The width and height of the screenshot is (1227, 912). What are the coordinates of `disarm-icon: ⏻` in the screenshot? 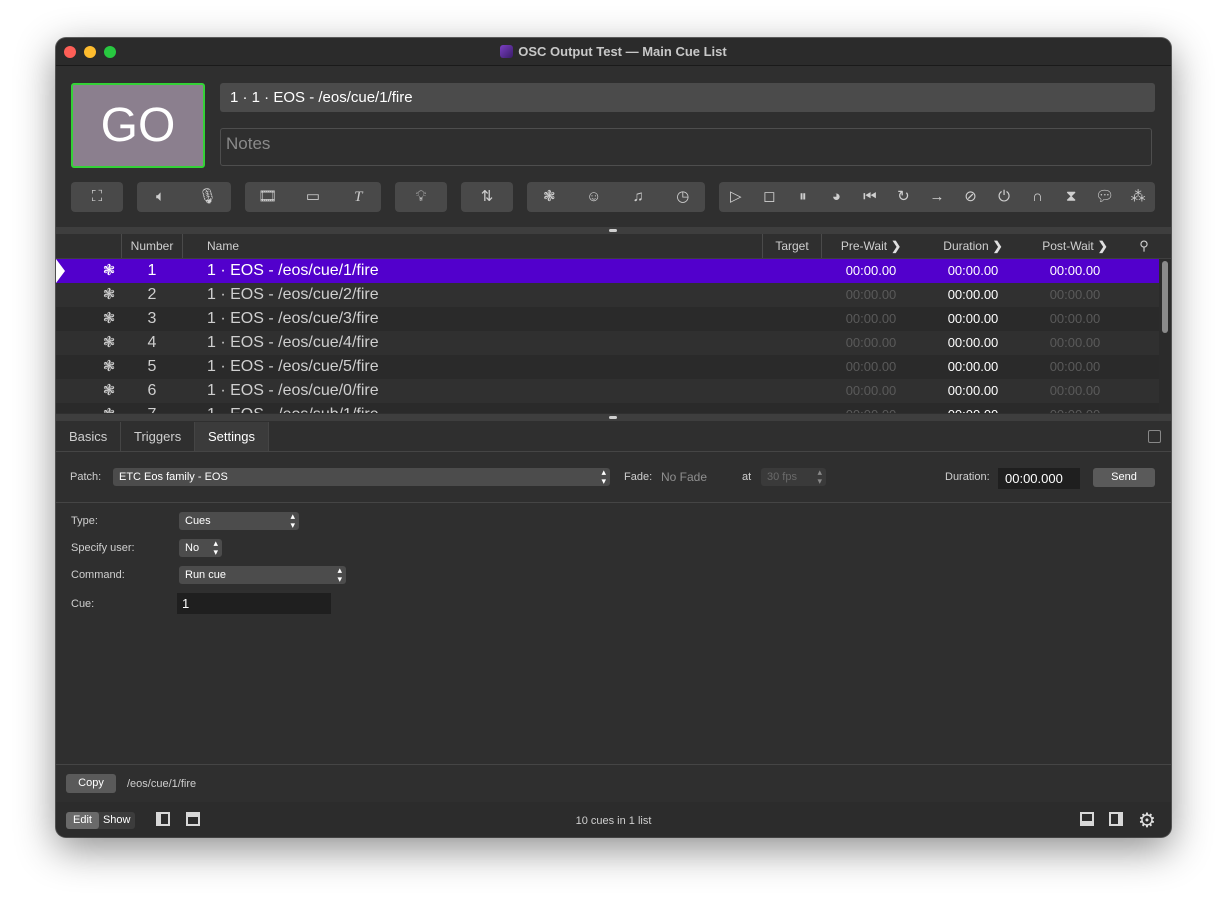 It's located at (1004, 197).